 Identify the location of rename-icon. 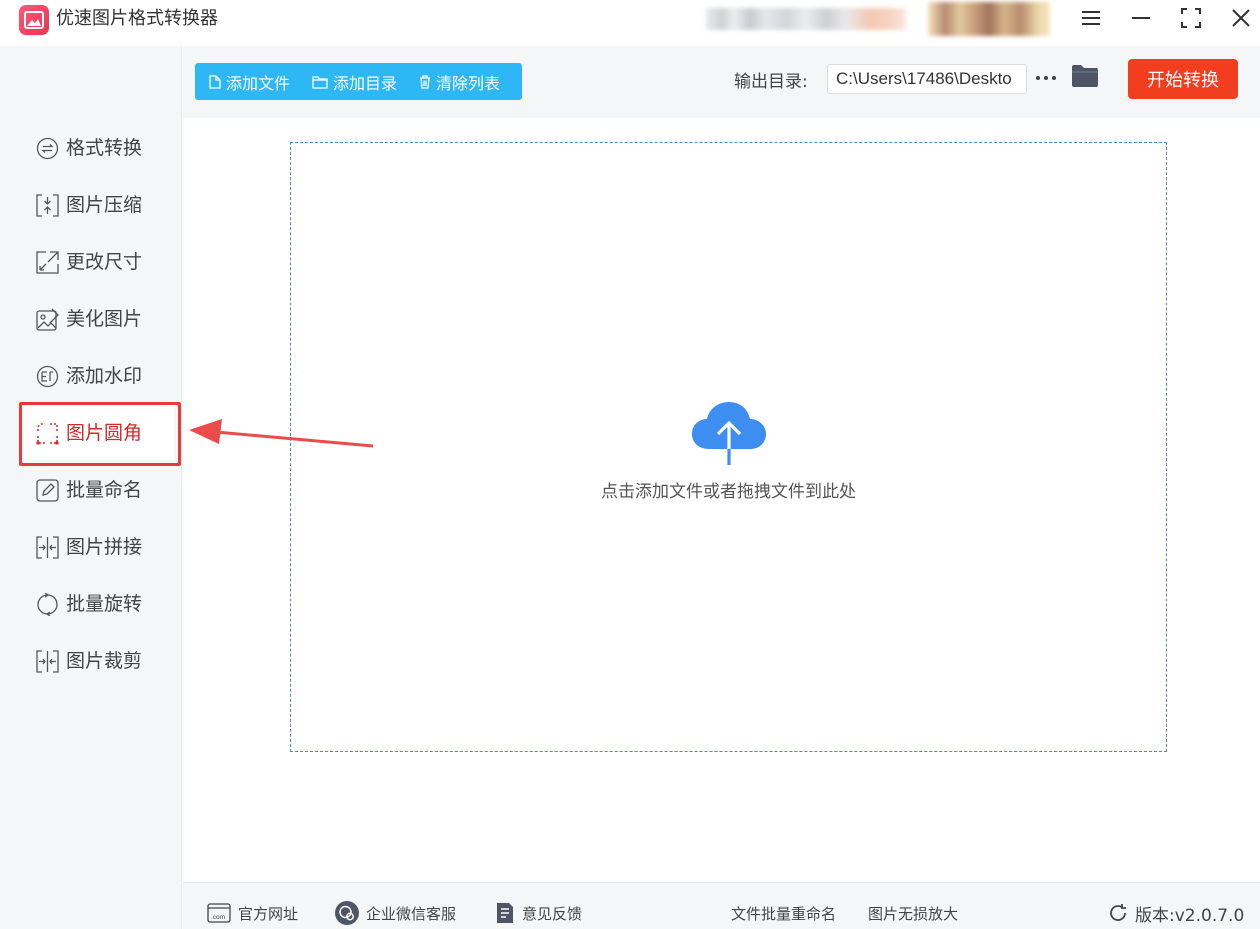
(47, 490).